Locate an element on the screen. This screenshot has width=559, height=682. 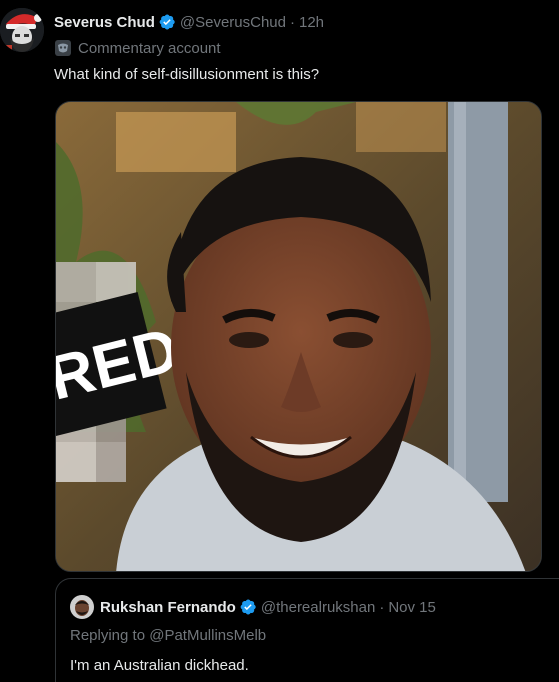
commentary-label-icon is located at coordinates (63, 48).